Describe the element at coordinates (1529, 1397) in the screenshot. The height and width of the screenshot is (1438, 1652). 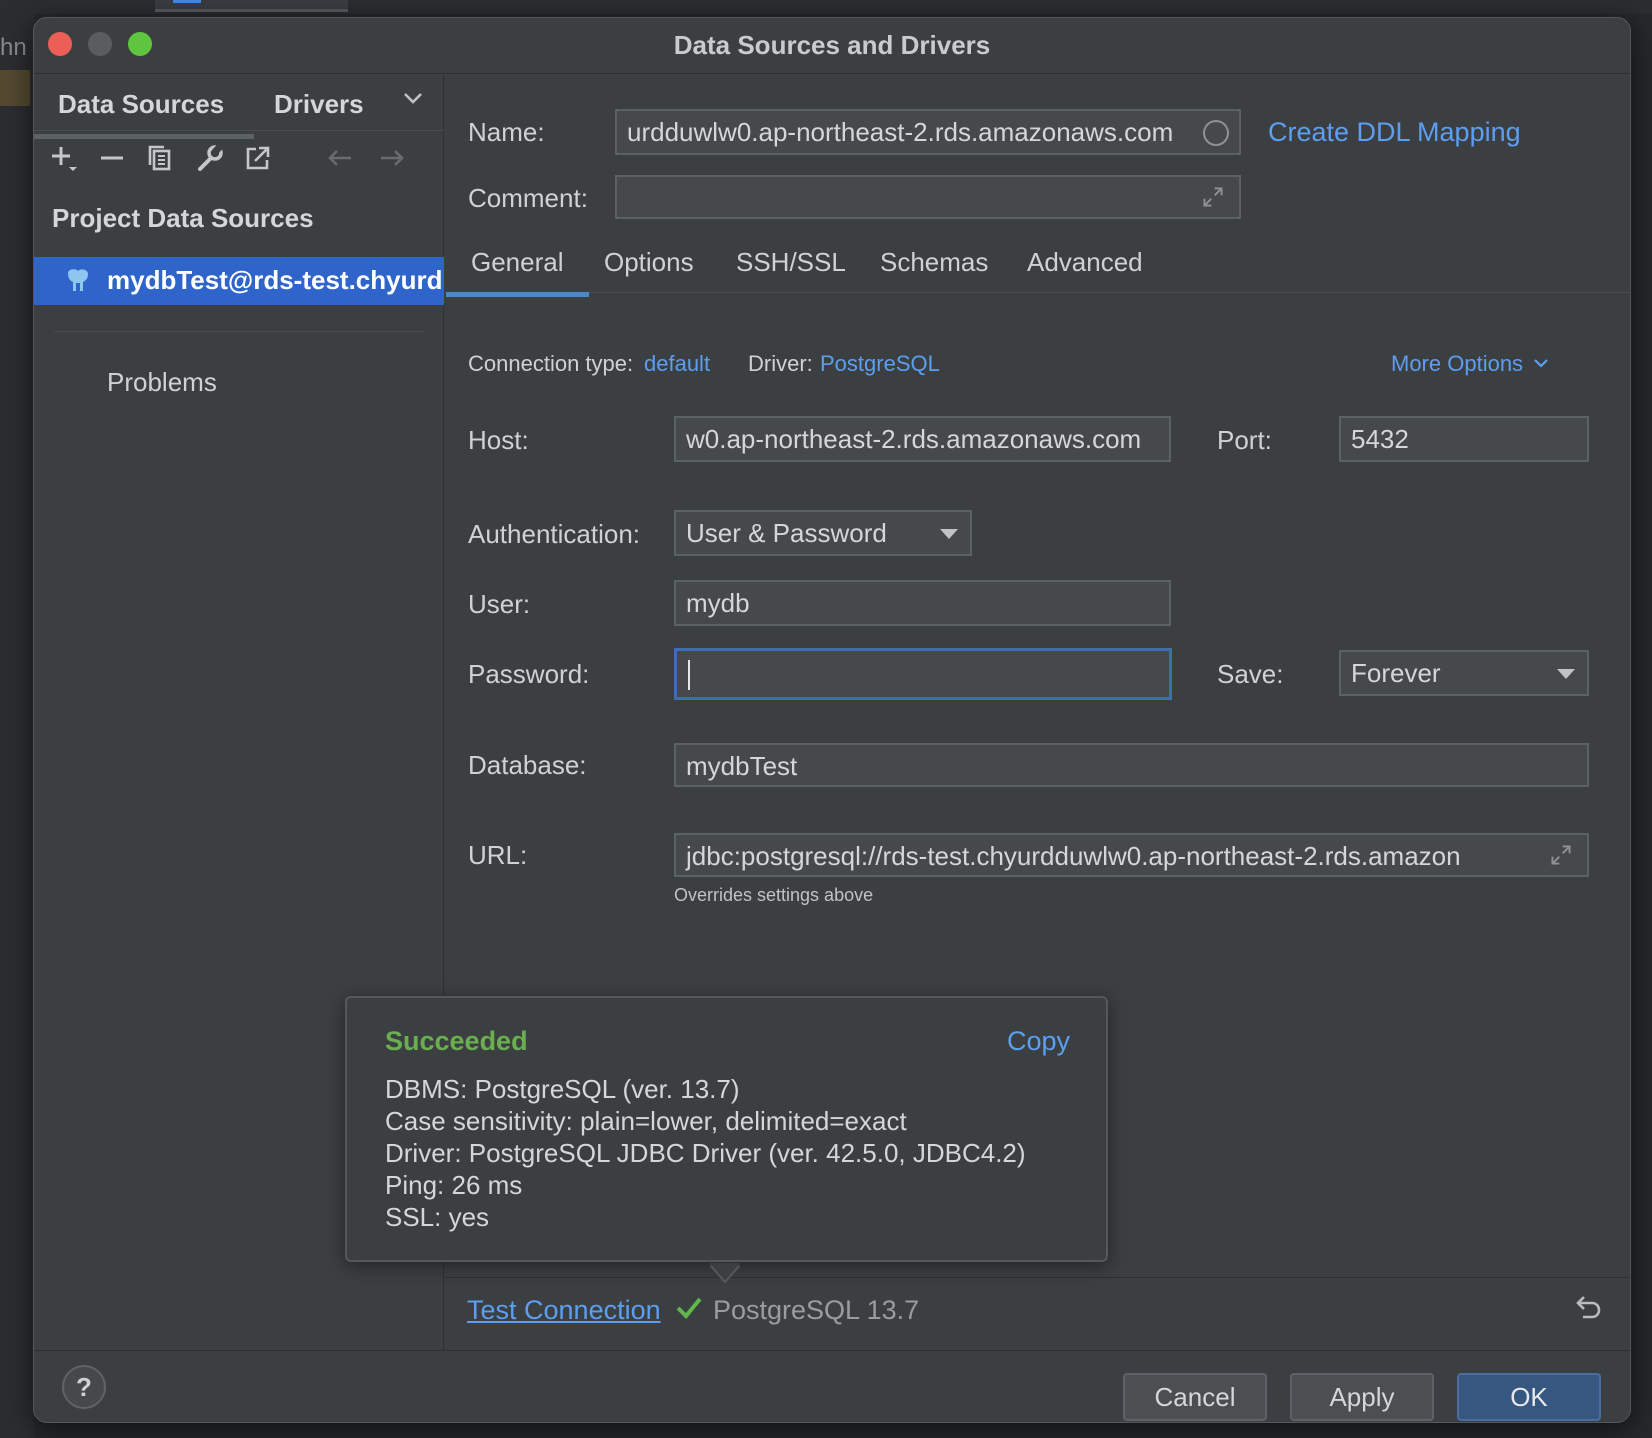
I see `ok-button: OK` at that location.